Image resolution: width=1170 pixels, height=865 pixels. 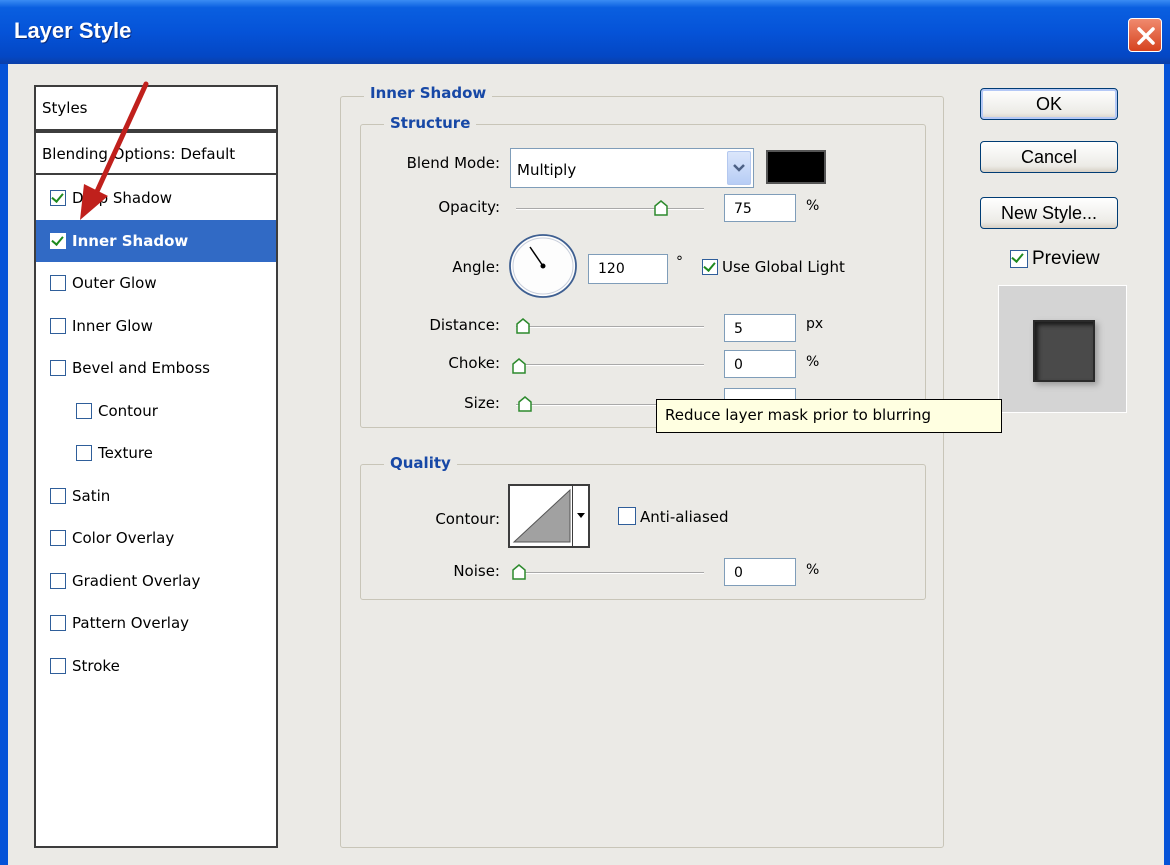 What do you see at coordinates (628, 269) in the screenshot?
I see `angle-input: 120` at bounding box center [628, 269].